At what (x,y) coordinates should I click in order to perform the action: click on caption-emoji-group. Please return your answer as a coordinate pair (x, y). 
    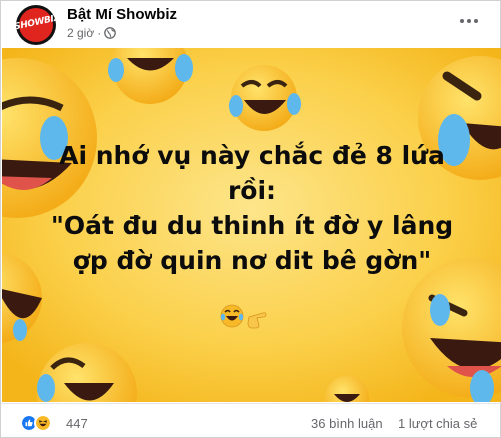
    Looking at the image, I should click on (243, 316).